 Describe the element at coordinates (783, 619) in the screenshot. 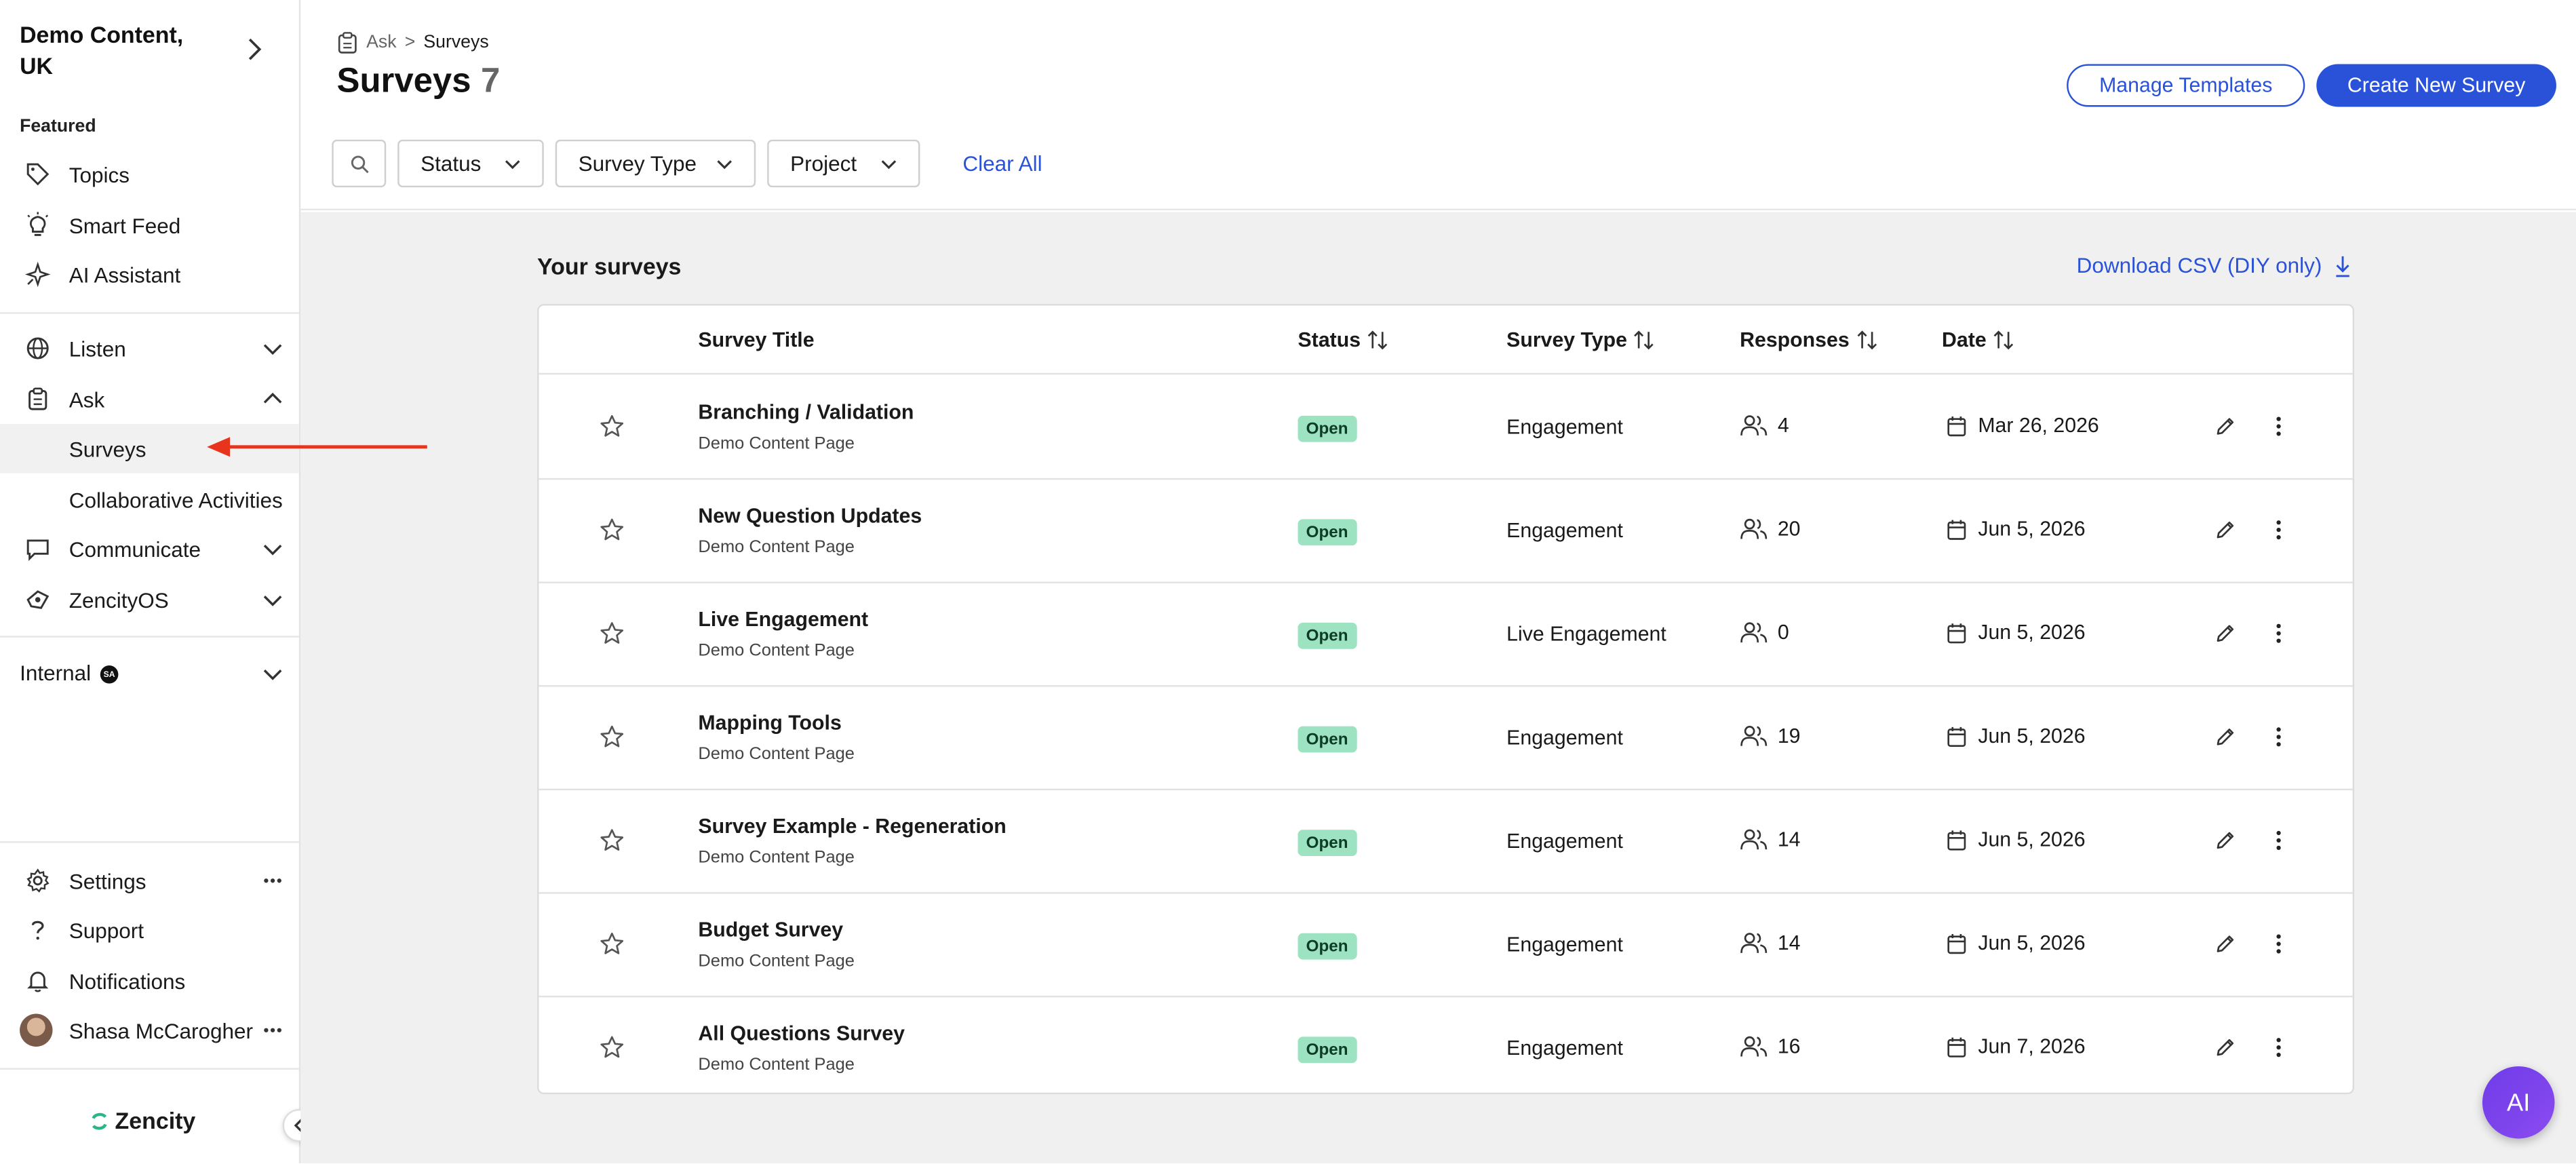

I see `survey-title: Live Engagement` at that location.